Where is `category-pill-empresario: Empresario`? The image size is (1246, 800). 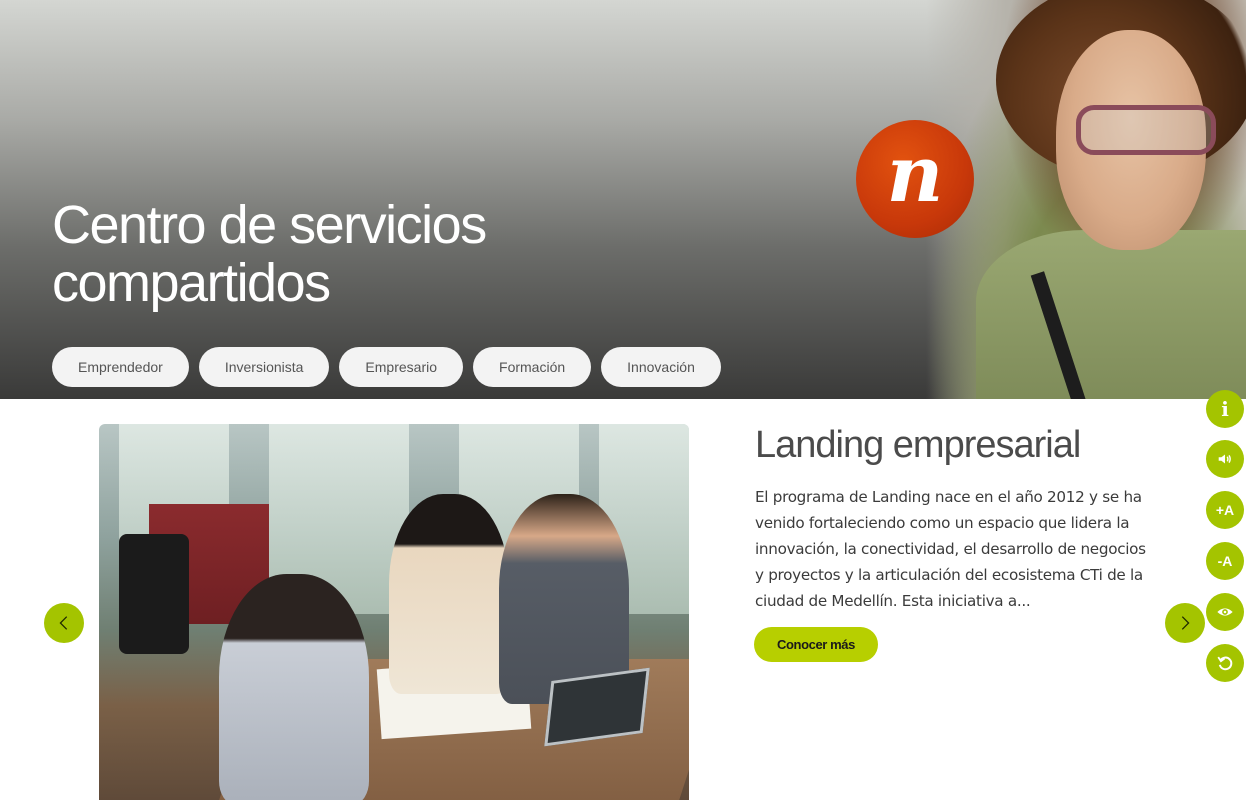 category-pill-empresario: Empresario is located at coordinates (401, 367).